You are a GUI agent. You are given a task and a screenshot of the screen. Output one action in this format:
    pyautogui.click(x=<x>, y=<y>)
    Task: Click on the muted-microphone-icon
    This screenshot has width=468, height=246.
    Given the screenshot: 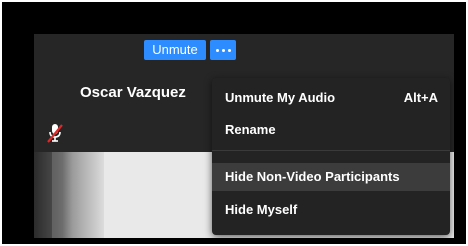 What is the action you would take?
    pyautogui.click(x=55, y=133)
    